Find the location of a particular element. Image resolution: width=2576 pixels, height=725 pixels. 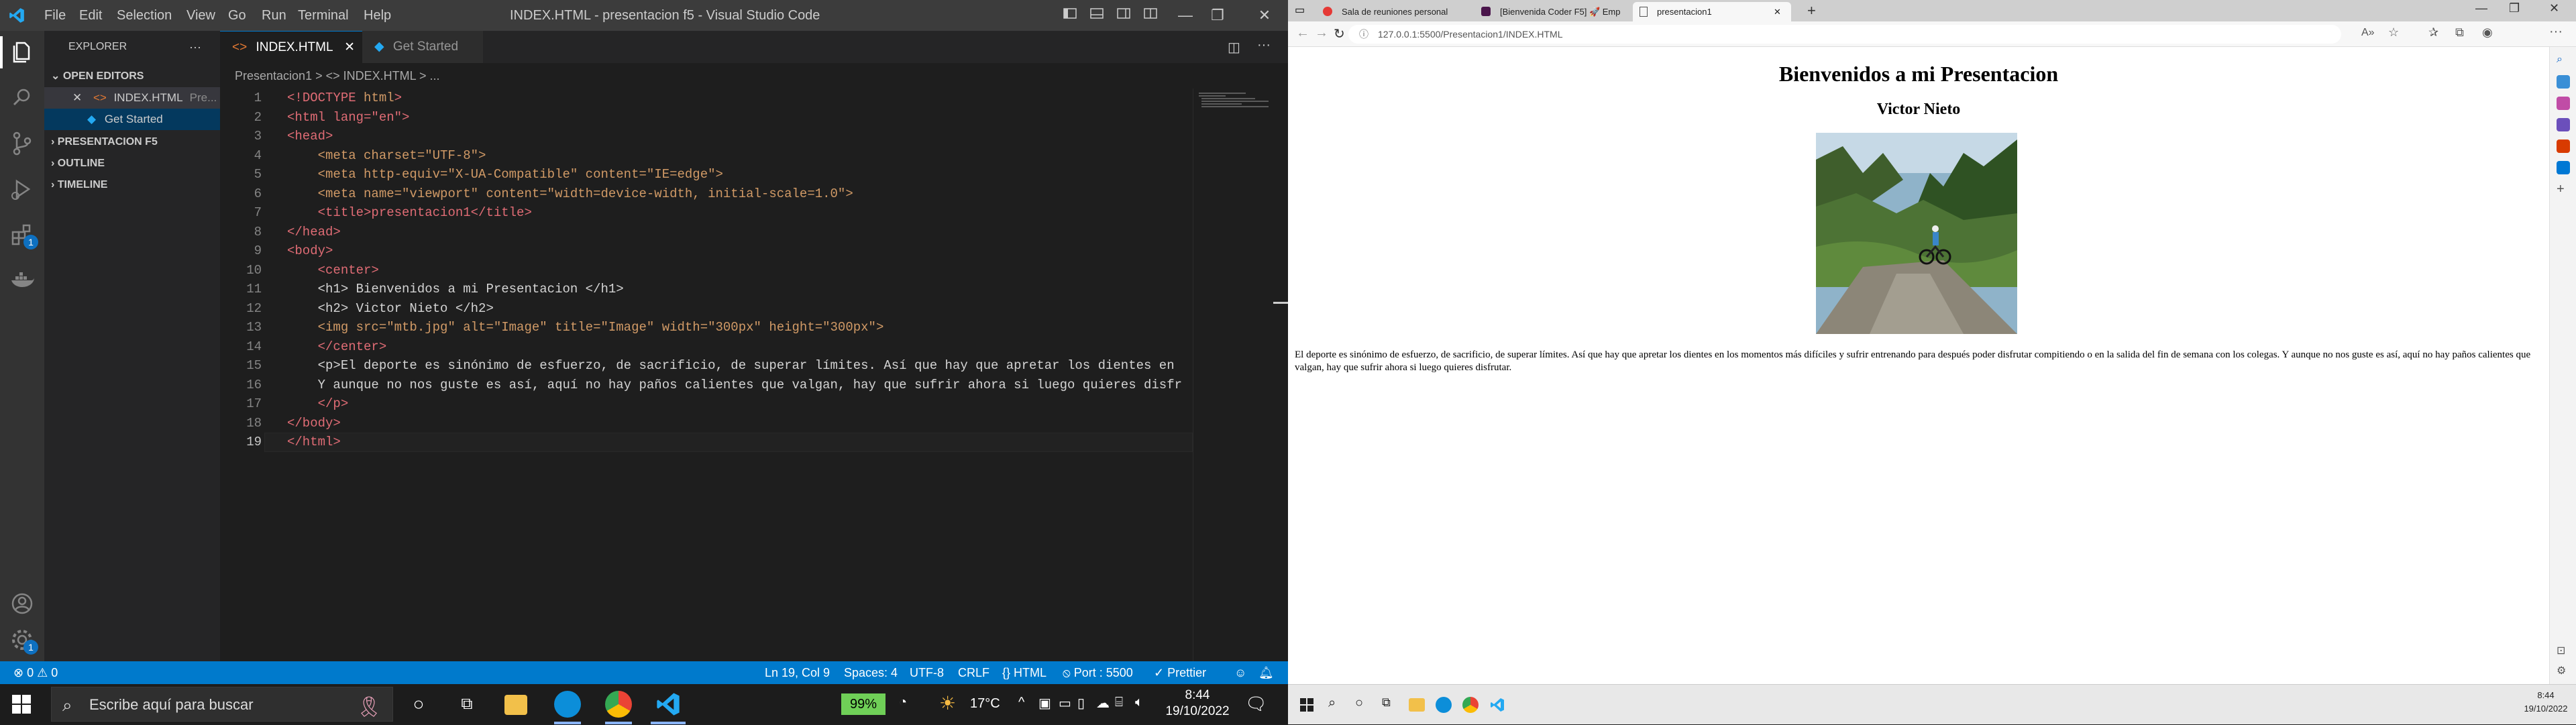

volume-icon: 🔈︎ is located at coordinates (1139, 702).